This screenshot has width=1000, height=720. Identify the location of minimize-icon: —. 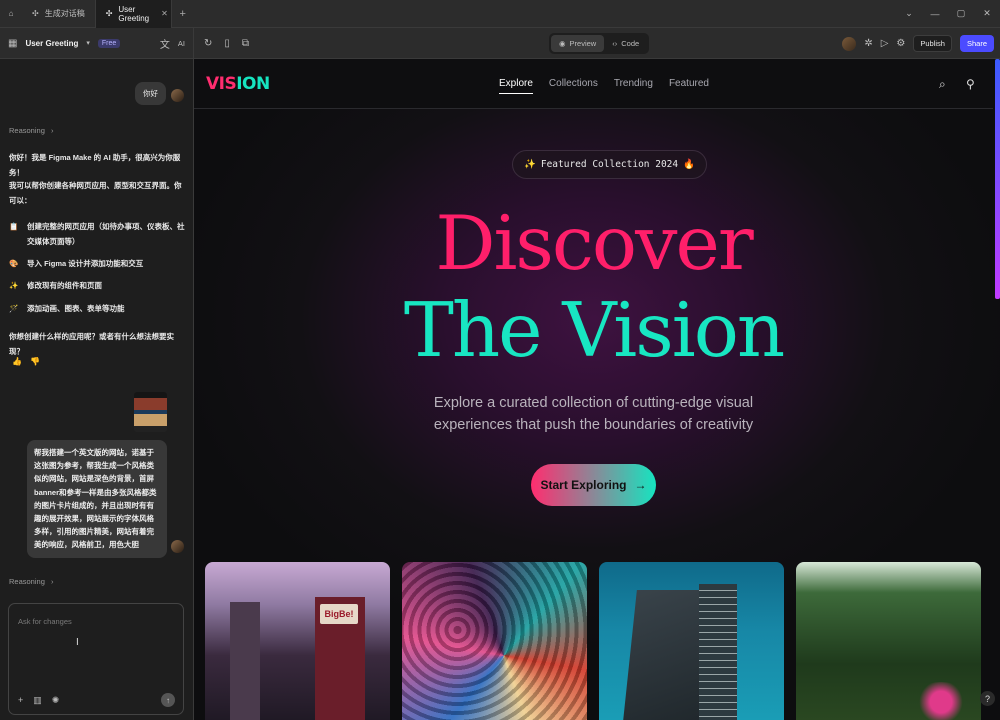
(935, 14).